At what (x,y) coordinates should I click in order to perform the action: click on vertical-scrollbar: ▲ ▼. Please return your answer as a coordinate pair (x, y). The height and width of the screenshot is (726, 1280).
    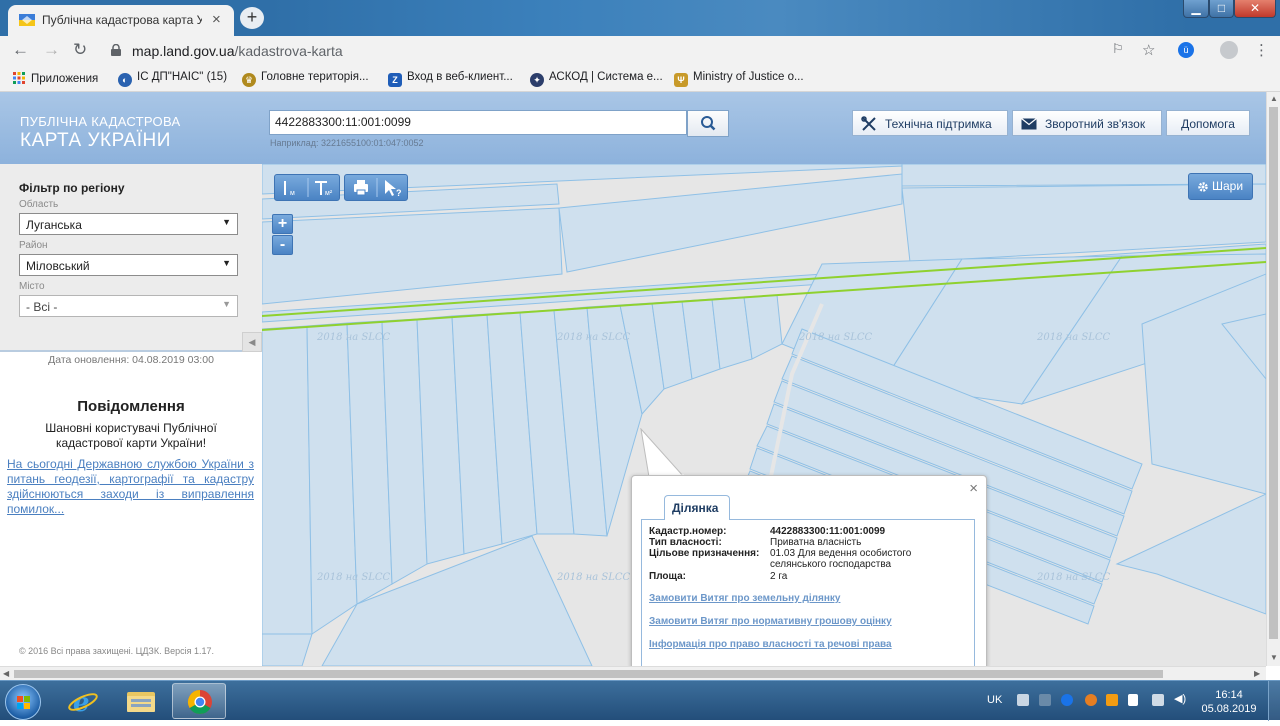
    Looking at the image, I should click on (1273, 379).